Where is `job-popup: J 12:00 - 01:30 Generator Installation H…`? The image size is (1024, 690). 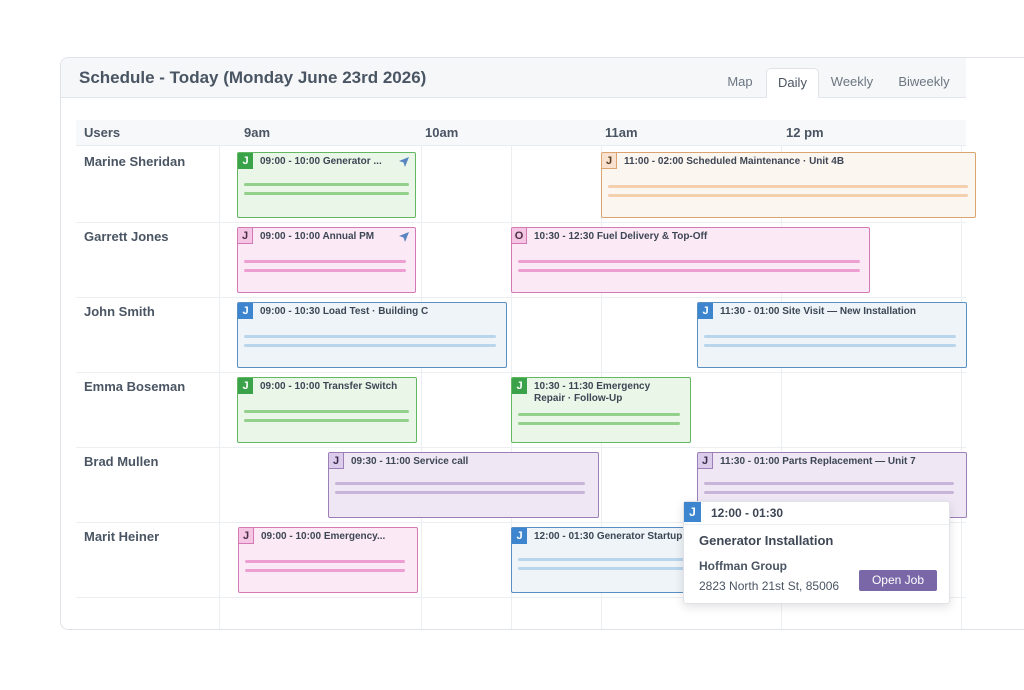
job-popup: J 12:00 - 01:30 Generator Installation H… is located at coordinates (816, 552).